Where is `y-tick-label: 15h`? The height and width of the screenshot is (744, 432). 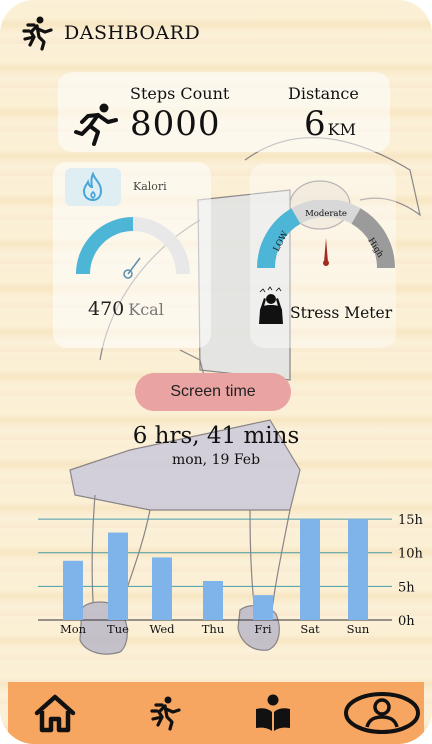 y-tick-label: 15h is located at coordinates (411, 520).